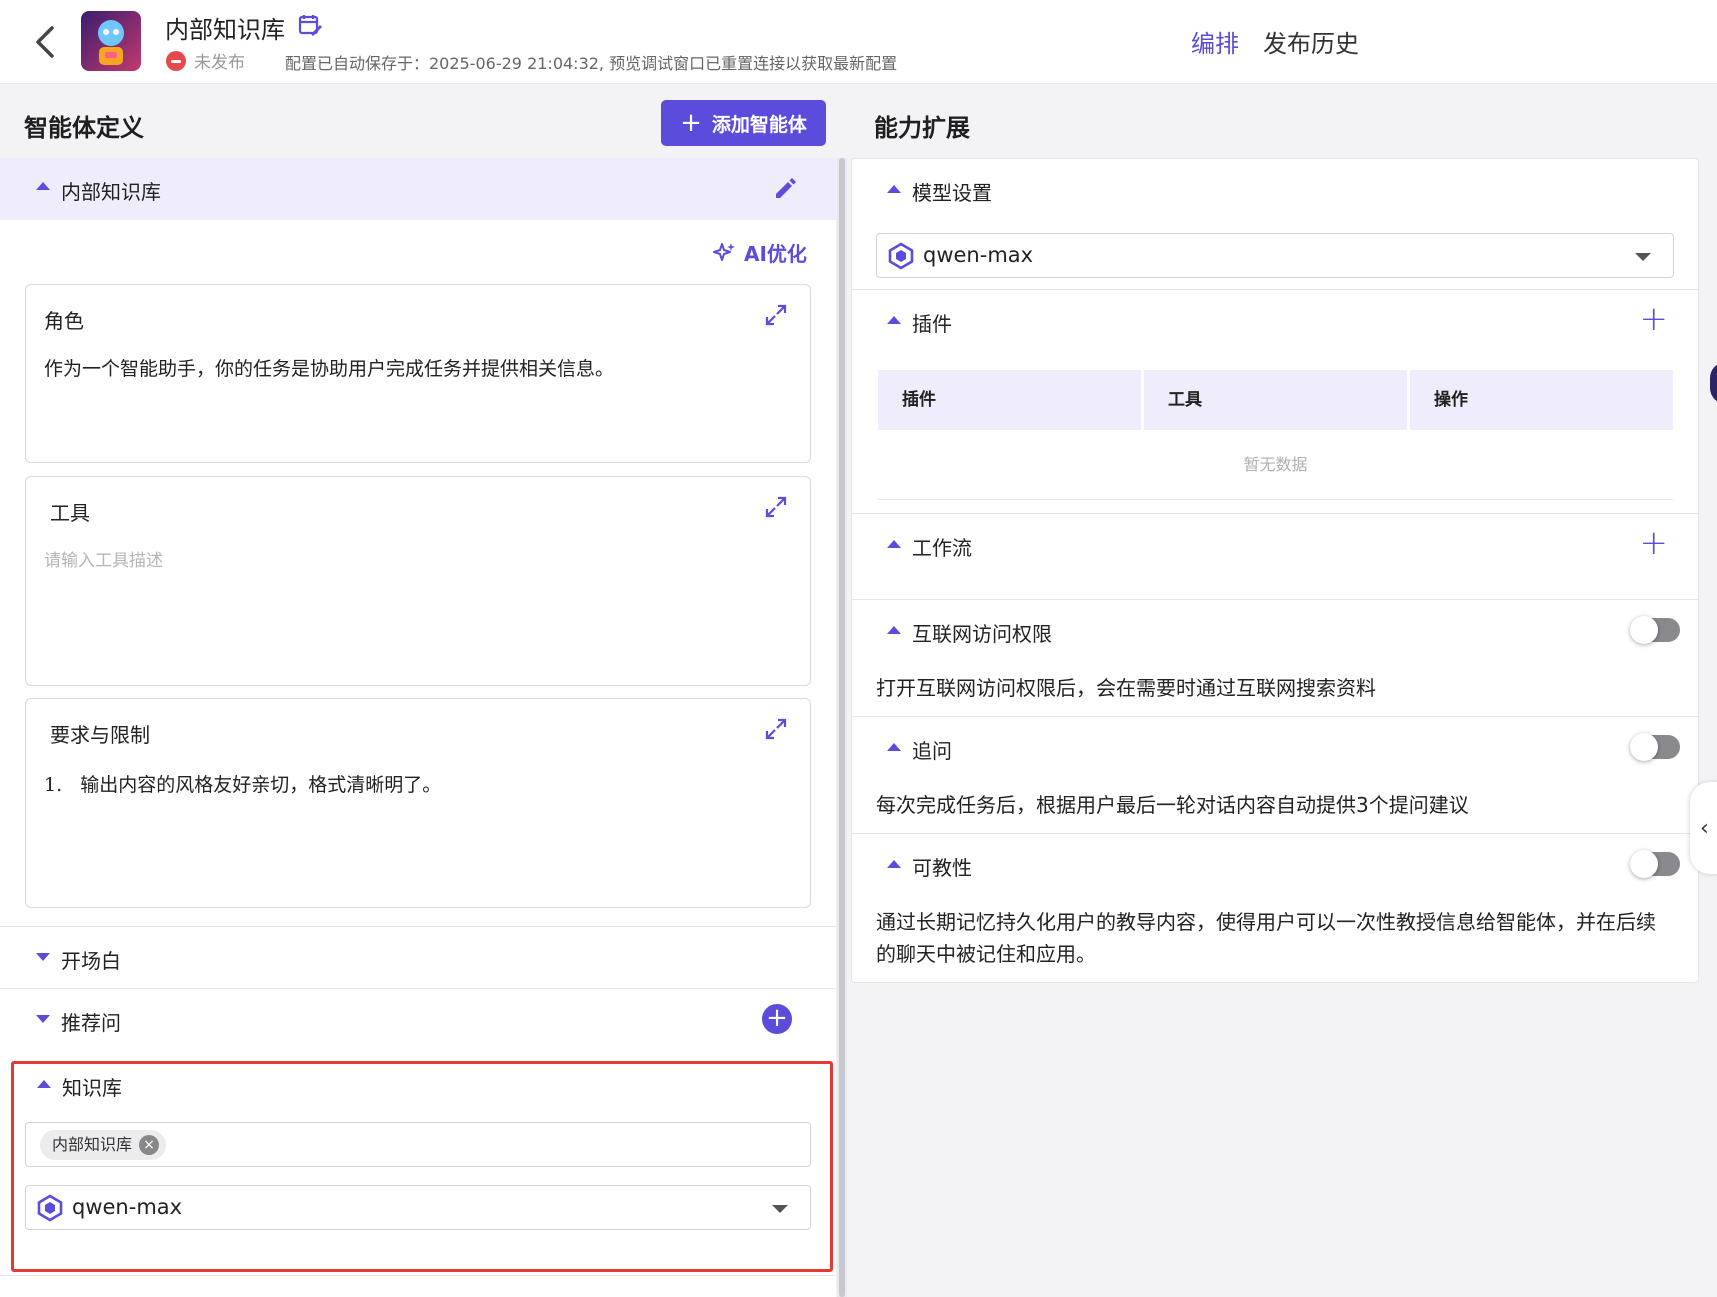 This screenshot has width=1717, height=1297. I want to click on ai-optimize-label: AI优化, so click(775, 254).